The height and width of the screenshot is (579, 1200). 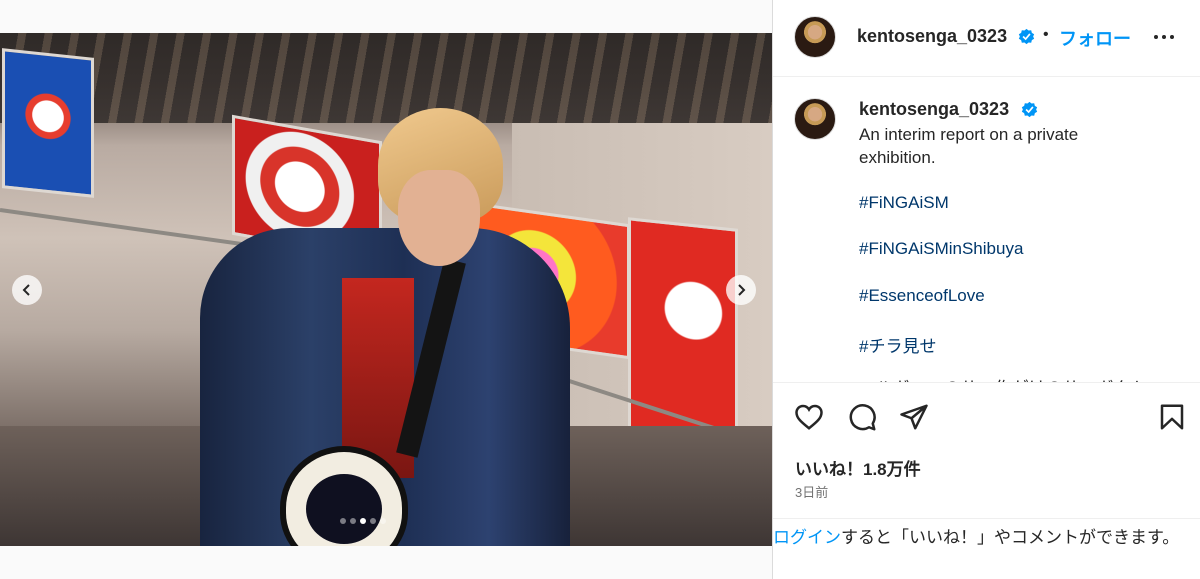 What do you see at coordinates (897, 344) in the screenshot?
I see `hashtag-link: #チラ見せ` at bounding box center [897, 344].